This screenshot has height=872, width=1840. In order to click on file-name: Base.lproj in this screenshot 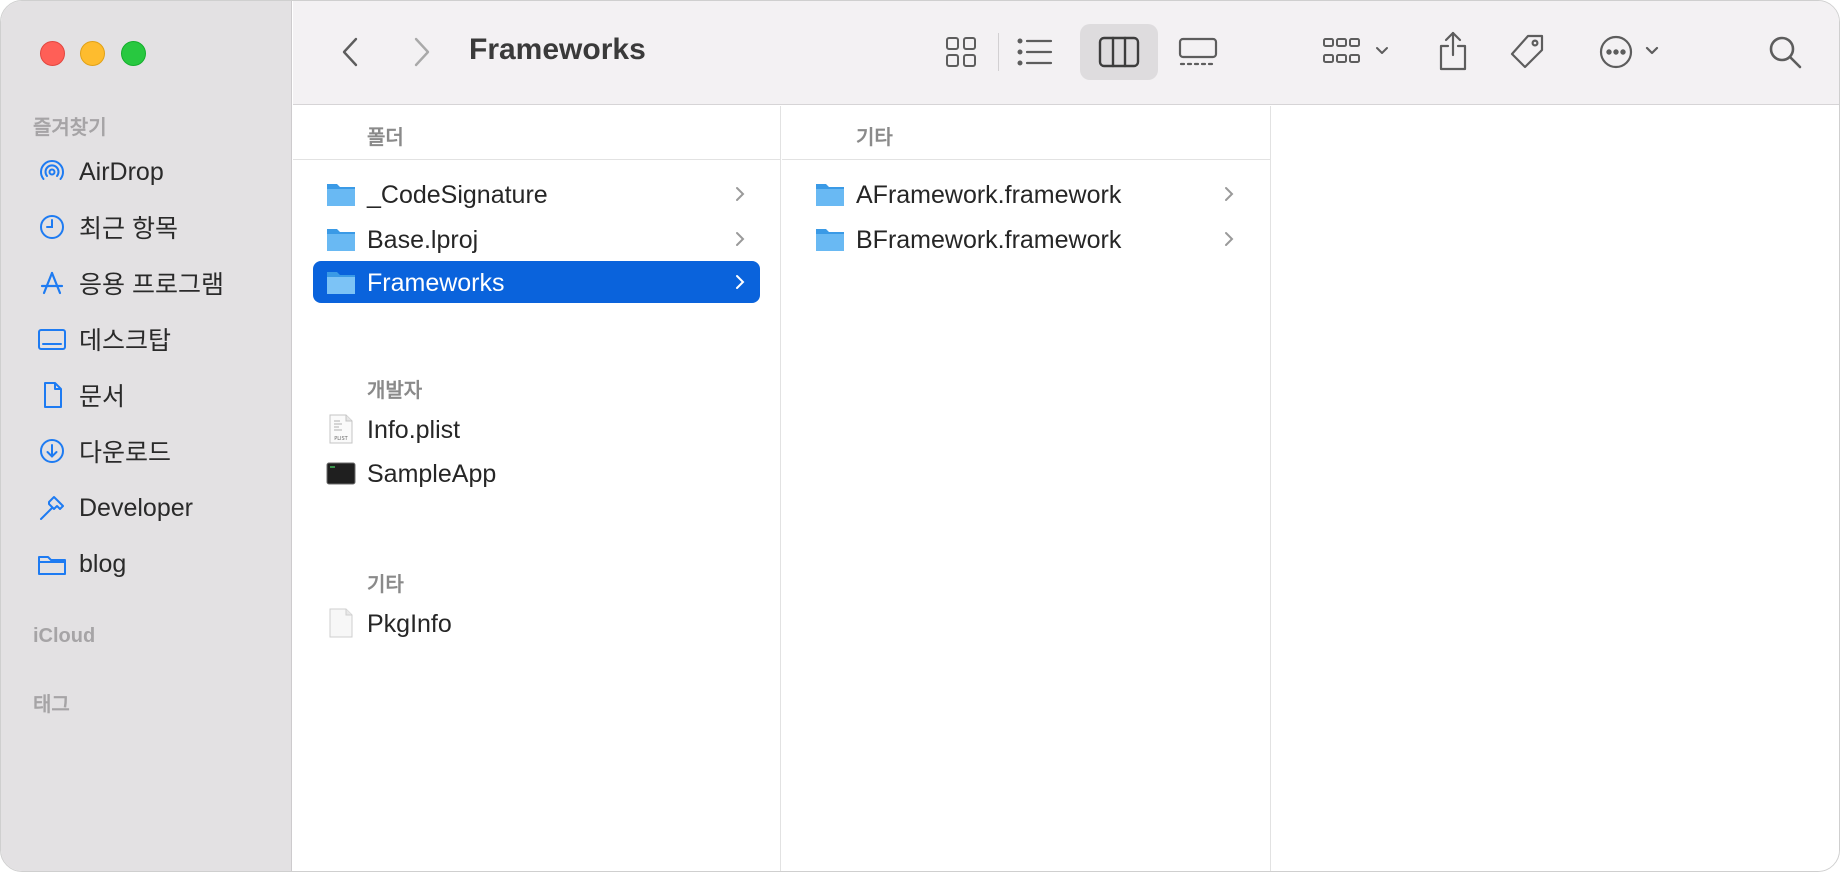, I will do `click(423, 240)`.